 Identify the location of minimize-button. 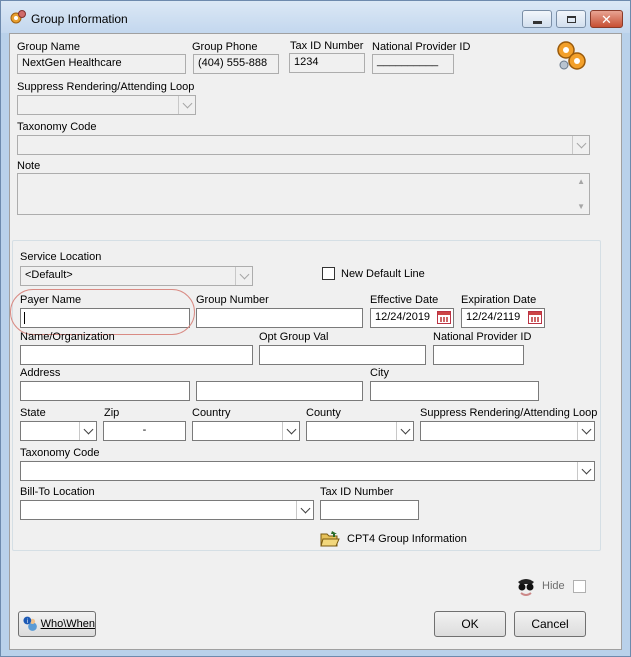
(537, 19).